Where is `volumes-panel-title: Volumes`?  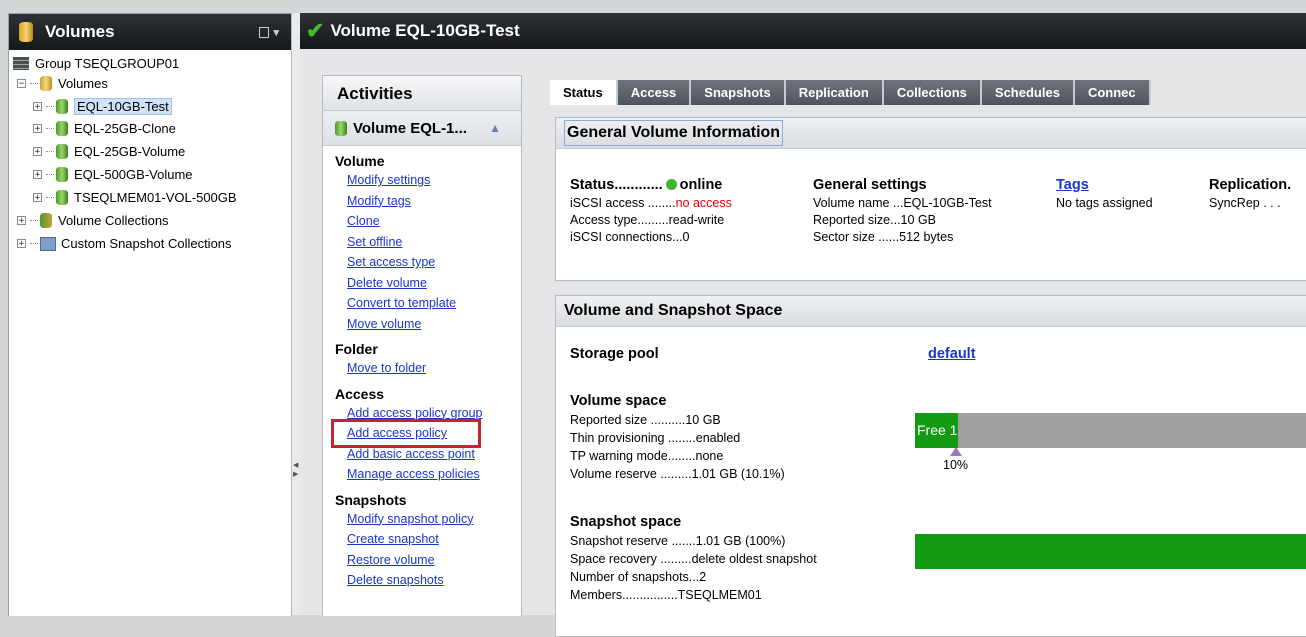 volumes-panel-title: Volumes is located at coordinates (80, 31).